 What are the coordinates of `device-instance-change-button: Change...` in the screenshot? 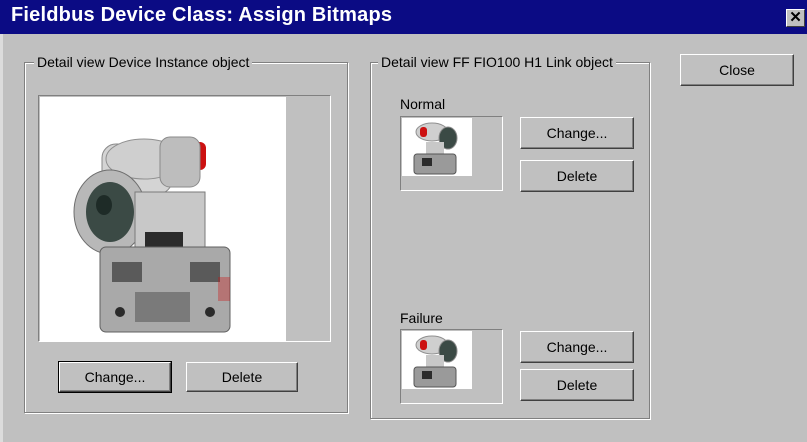 It's located at (115, 377).